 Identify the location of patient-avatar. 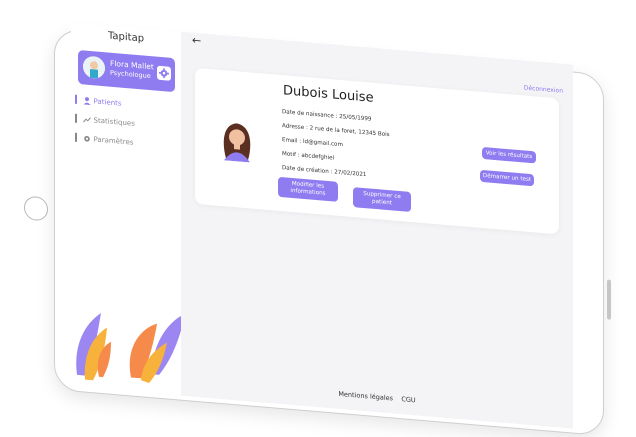
(237, 143).